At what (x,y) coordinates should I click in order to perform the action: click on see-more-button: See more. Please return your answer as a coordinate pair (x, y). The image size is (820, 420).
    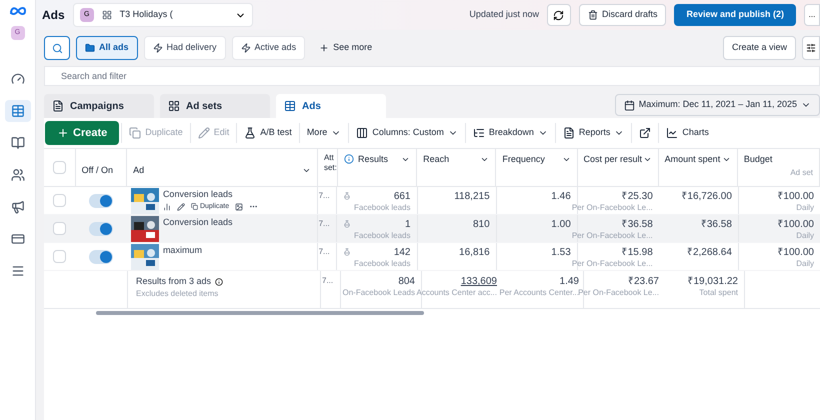
    Looking at the image, I should click on (345, 48).